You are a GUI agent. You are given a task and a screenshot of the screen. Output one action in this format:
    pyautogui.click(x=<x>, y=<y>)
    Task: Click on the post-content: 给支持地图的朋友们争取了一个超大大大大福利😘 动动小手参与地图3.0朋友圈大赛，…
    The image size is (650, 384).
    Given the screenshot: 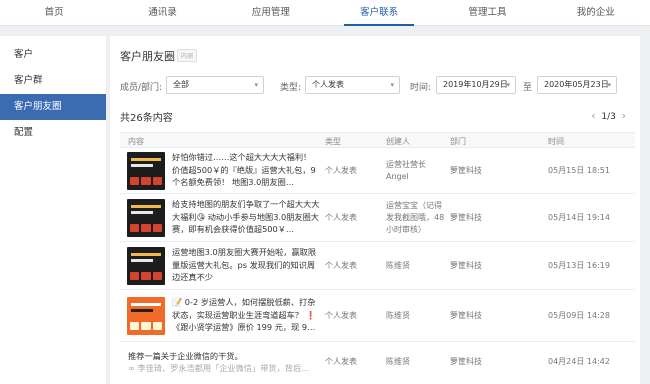 What is the action you would take?
    pyautogui.click(x=246, y=216)
    